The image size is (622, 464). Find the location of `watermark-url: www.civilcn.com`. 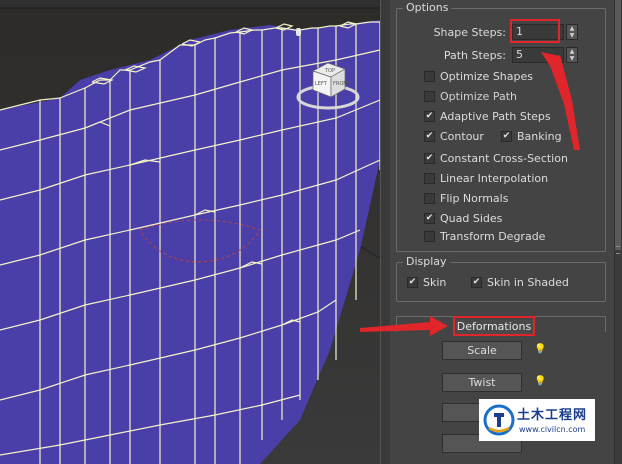

watermark-url: www.civilcn.com is located at coordinates (552, 429).